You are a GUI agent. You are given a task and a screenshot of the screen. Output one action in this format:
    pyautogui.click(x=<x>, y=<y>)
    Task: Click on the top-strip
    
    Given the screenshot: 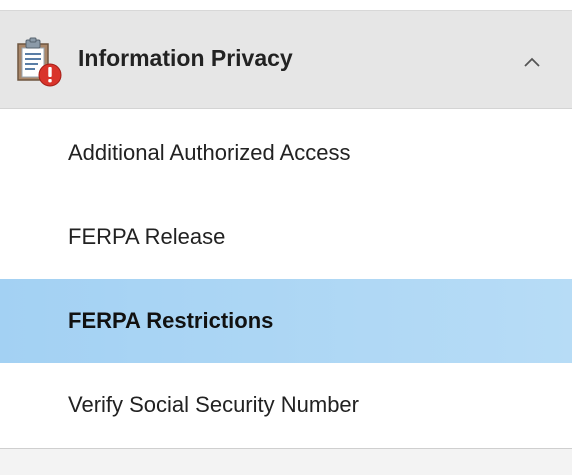 What is the action you would take?
    pyautogui.click(x=286, y=5)
    